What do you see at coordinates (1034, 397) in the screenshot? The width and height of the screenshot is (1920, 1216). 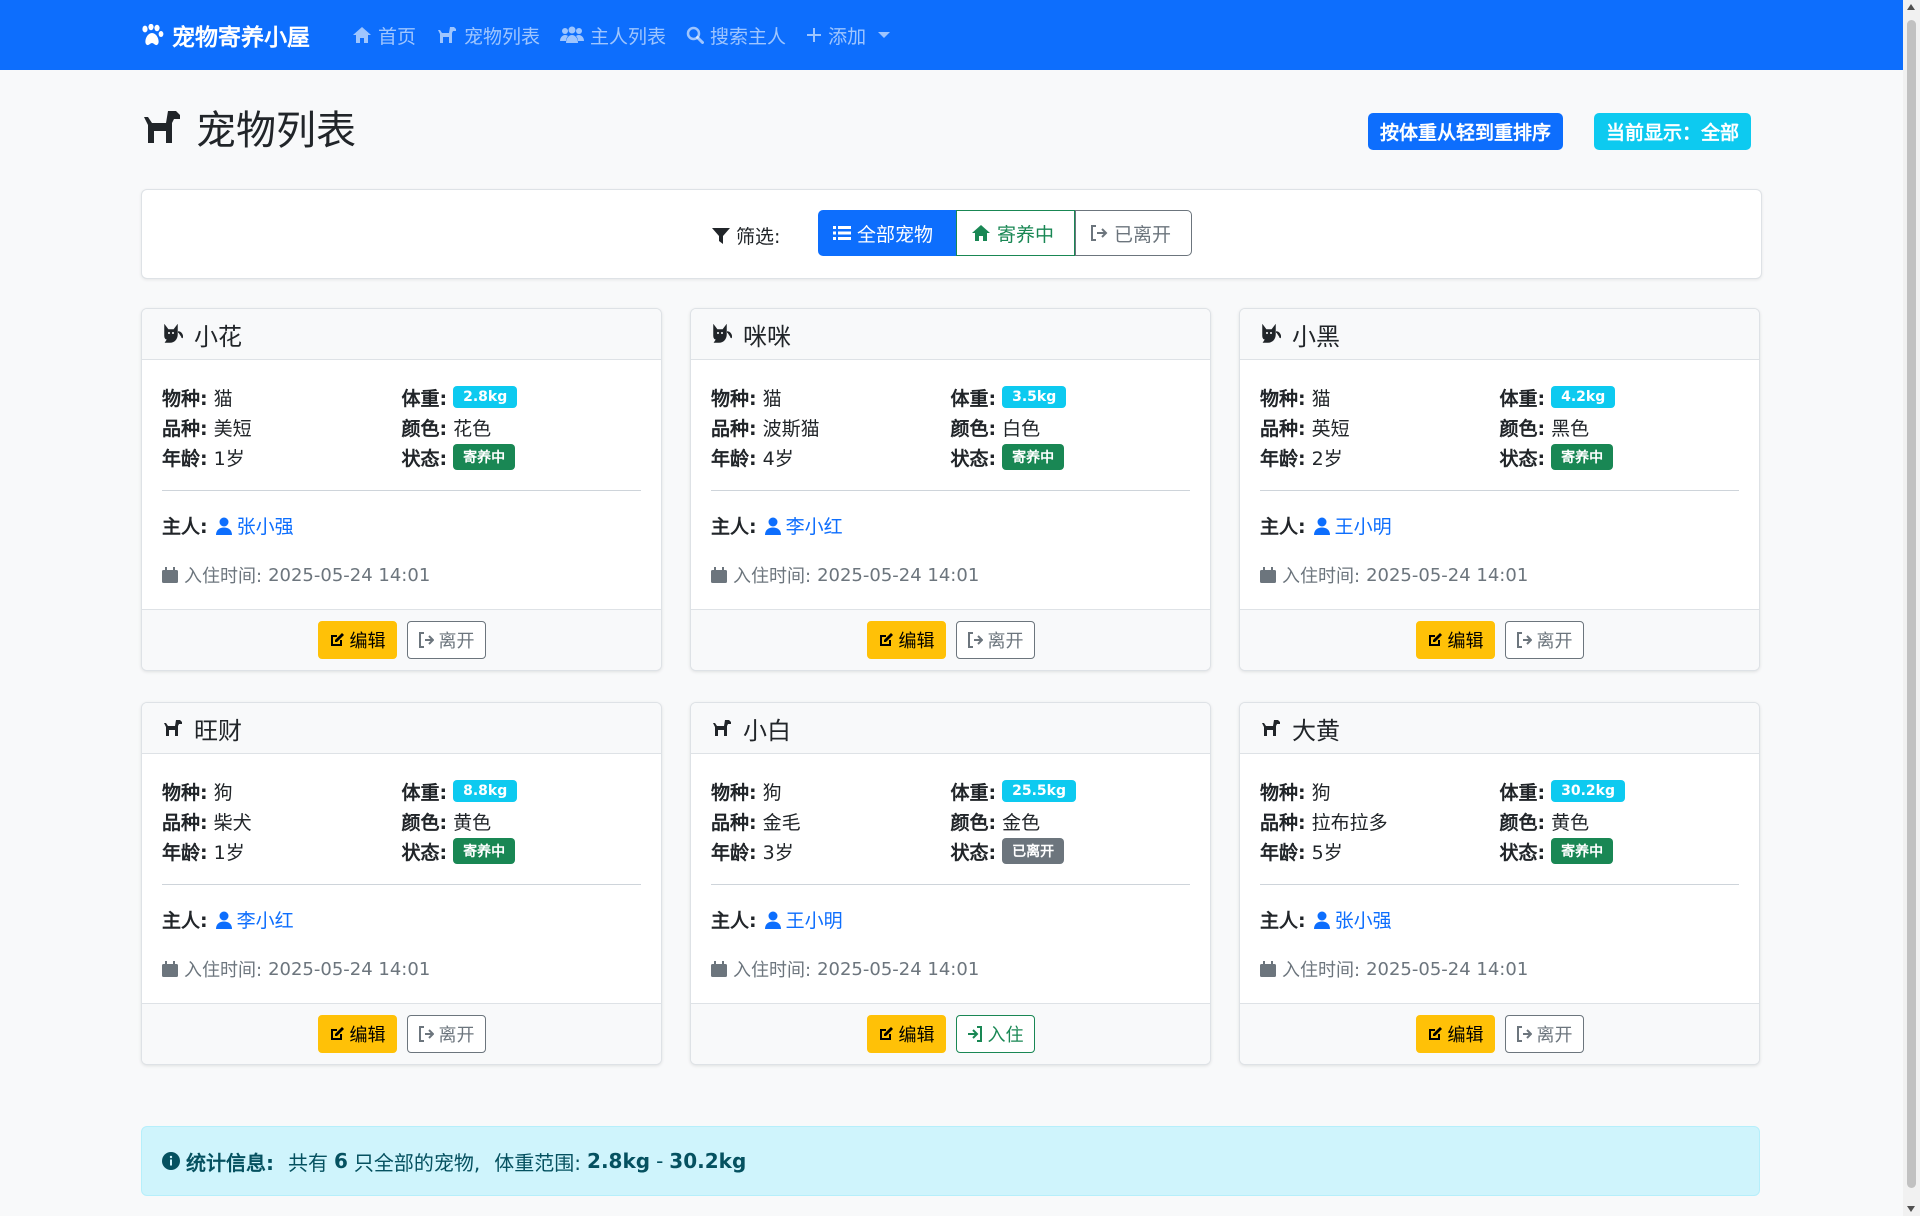 I see `weight-badge: 3.5kg` at bounding box center [1034, 397].